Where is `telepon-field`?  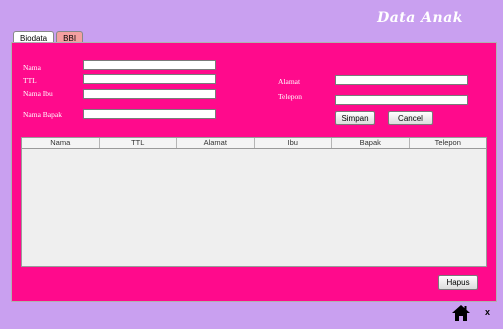 telepon-field is located at coordinates (401, 100).